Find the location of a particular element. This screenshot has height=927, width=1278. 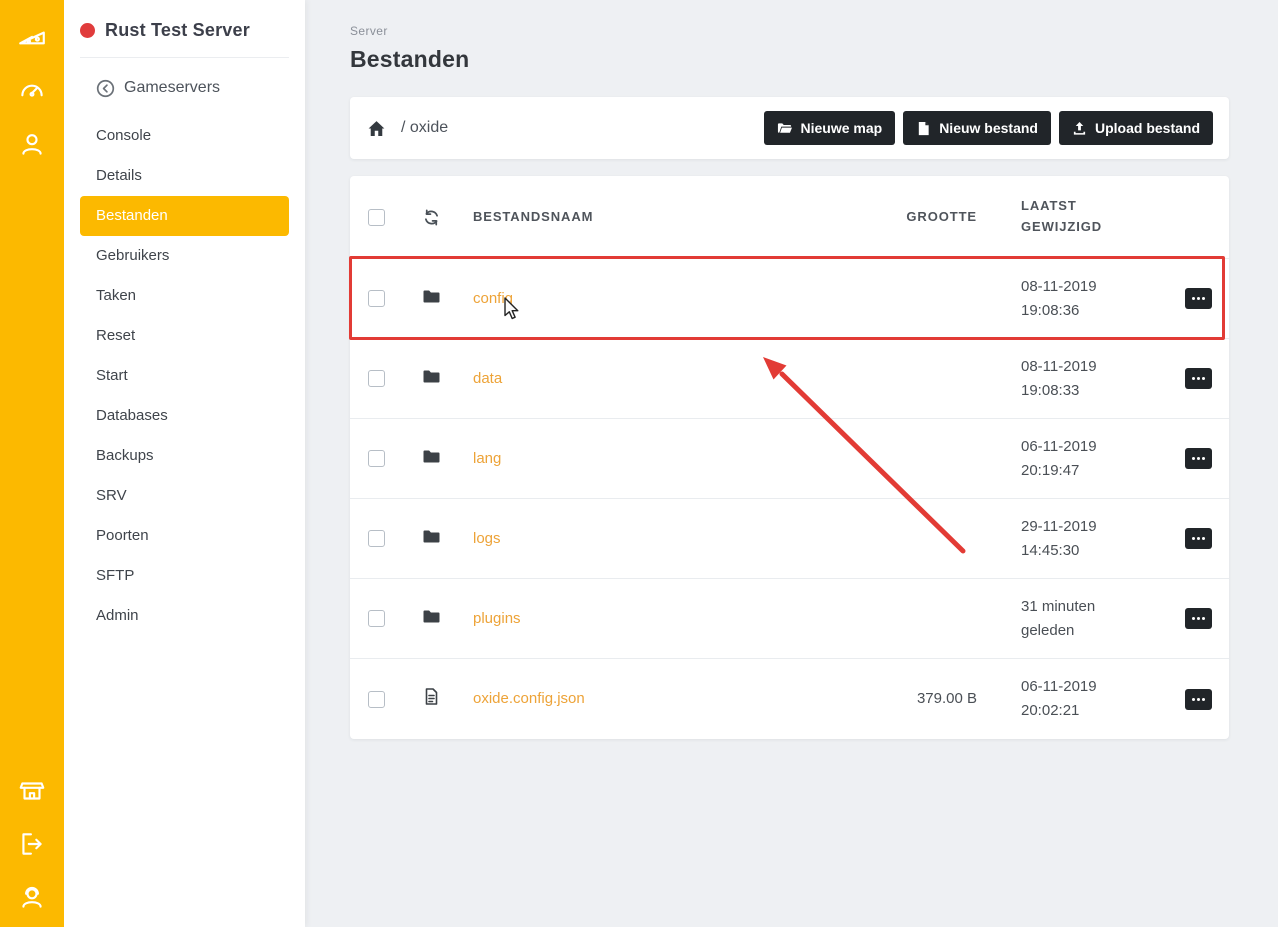

breadcrumb-path: / oxide is located at coordinates (424, 128).